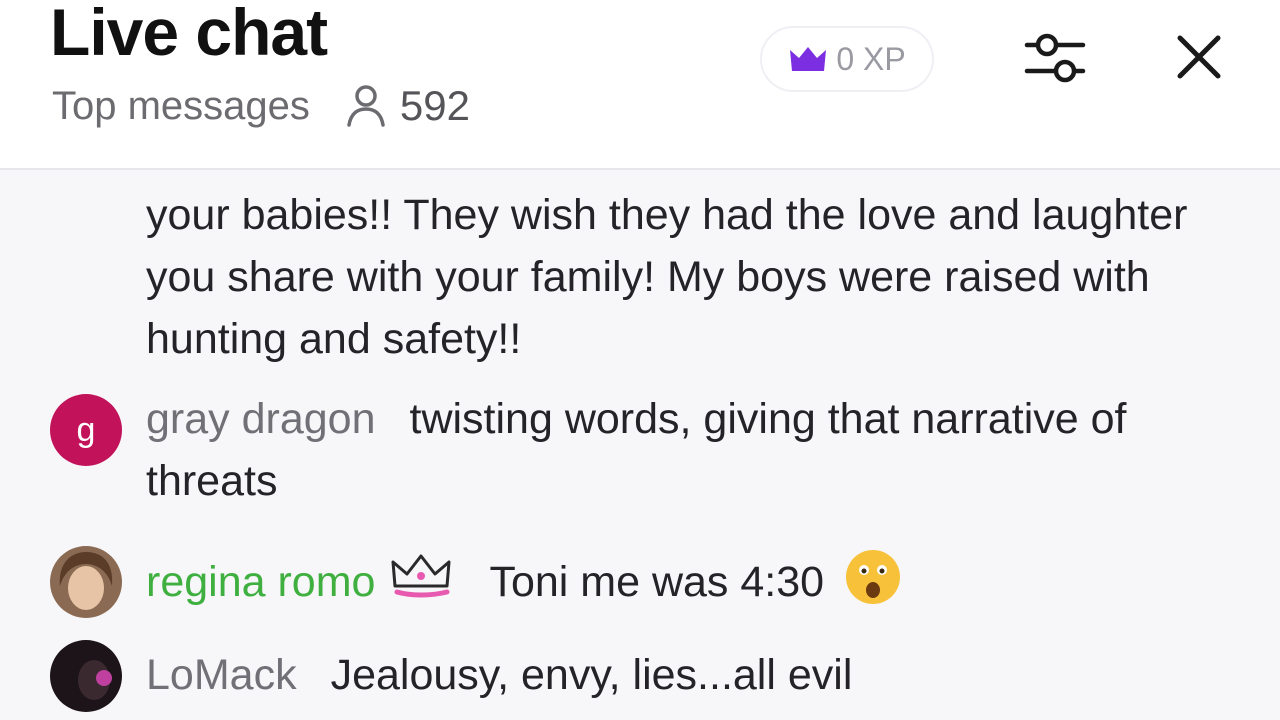 The image size is (1280, 720). Describe the element at coordinates (808, 59) in the screenshot. I see `crown-icon` at that location.